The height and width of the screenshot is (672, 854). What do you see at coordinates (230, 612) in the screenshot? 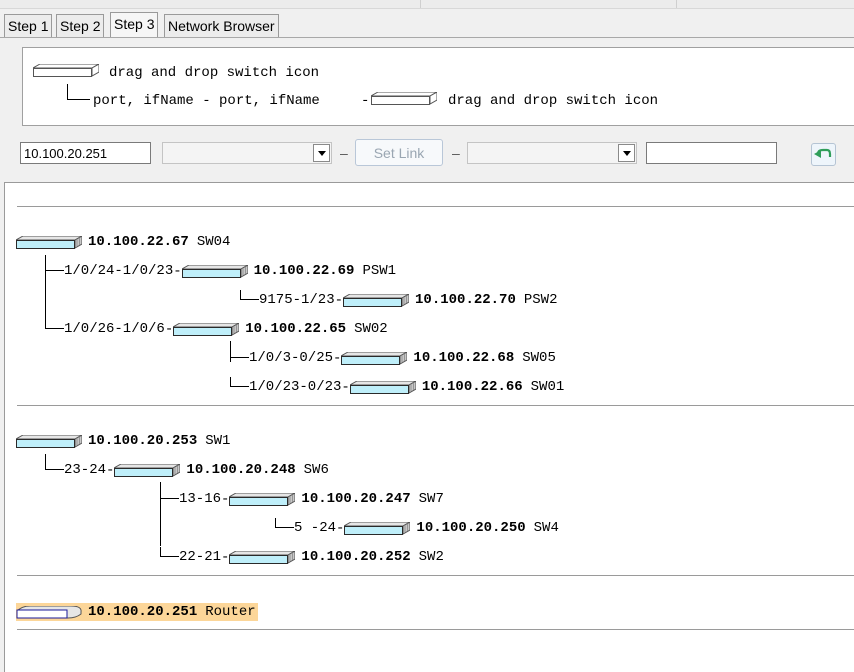
I see `router-name: Router` at bounding box center [230, 612].